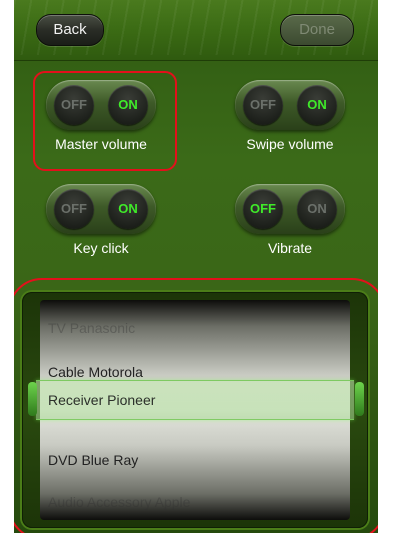 The height and width of the screenshot is (533, 396). I want to click on vibrate-toggle: OFF ON, so click(290, 209).